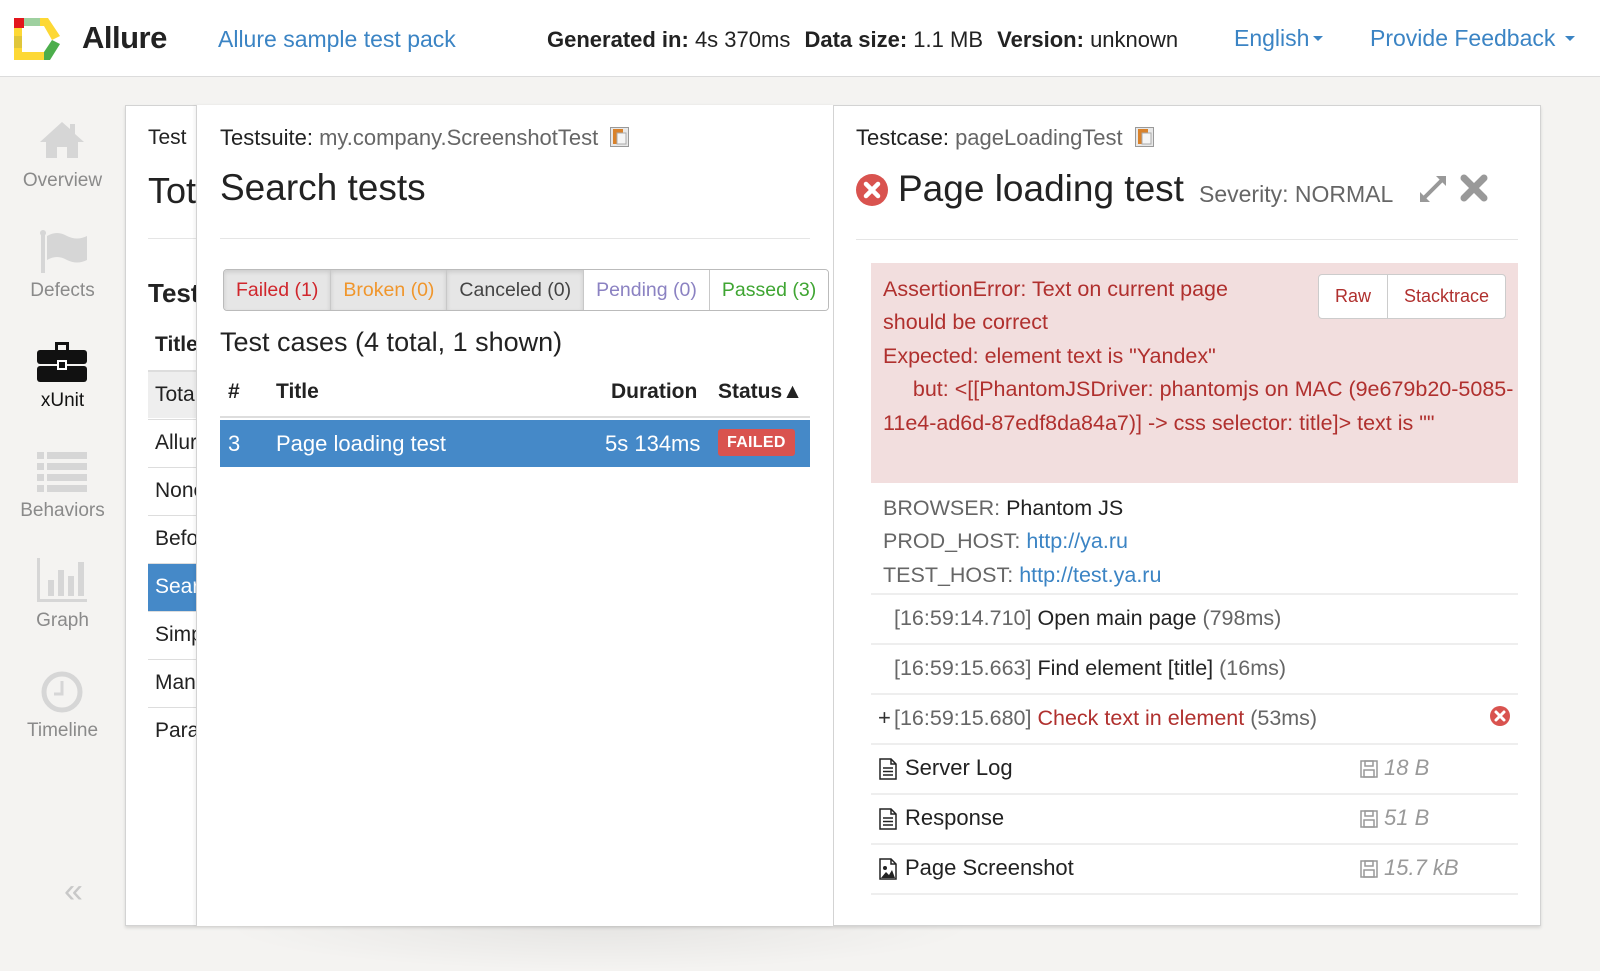 Image resolution: width=1600 pixels, height=971 pixels. Describe the element at coordinates (1194, 818) in the screenshot. I see `attachment-row: Response 51 B` at that location.